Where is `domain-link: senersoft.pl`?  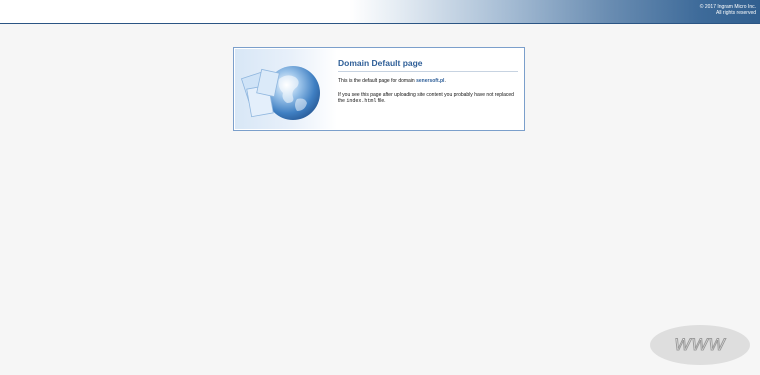
domain-link: senersoft.pl is located at coordinates (430, 81).